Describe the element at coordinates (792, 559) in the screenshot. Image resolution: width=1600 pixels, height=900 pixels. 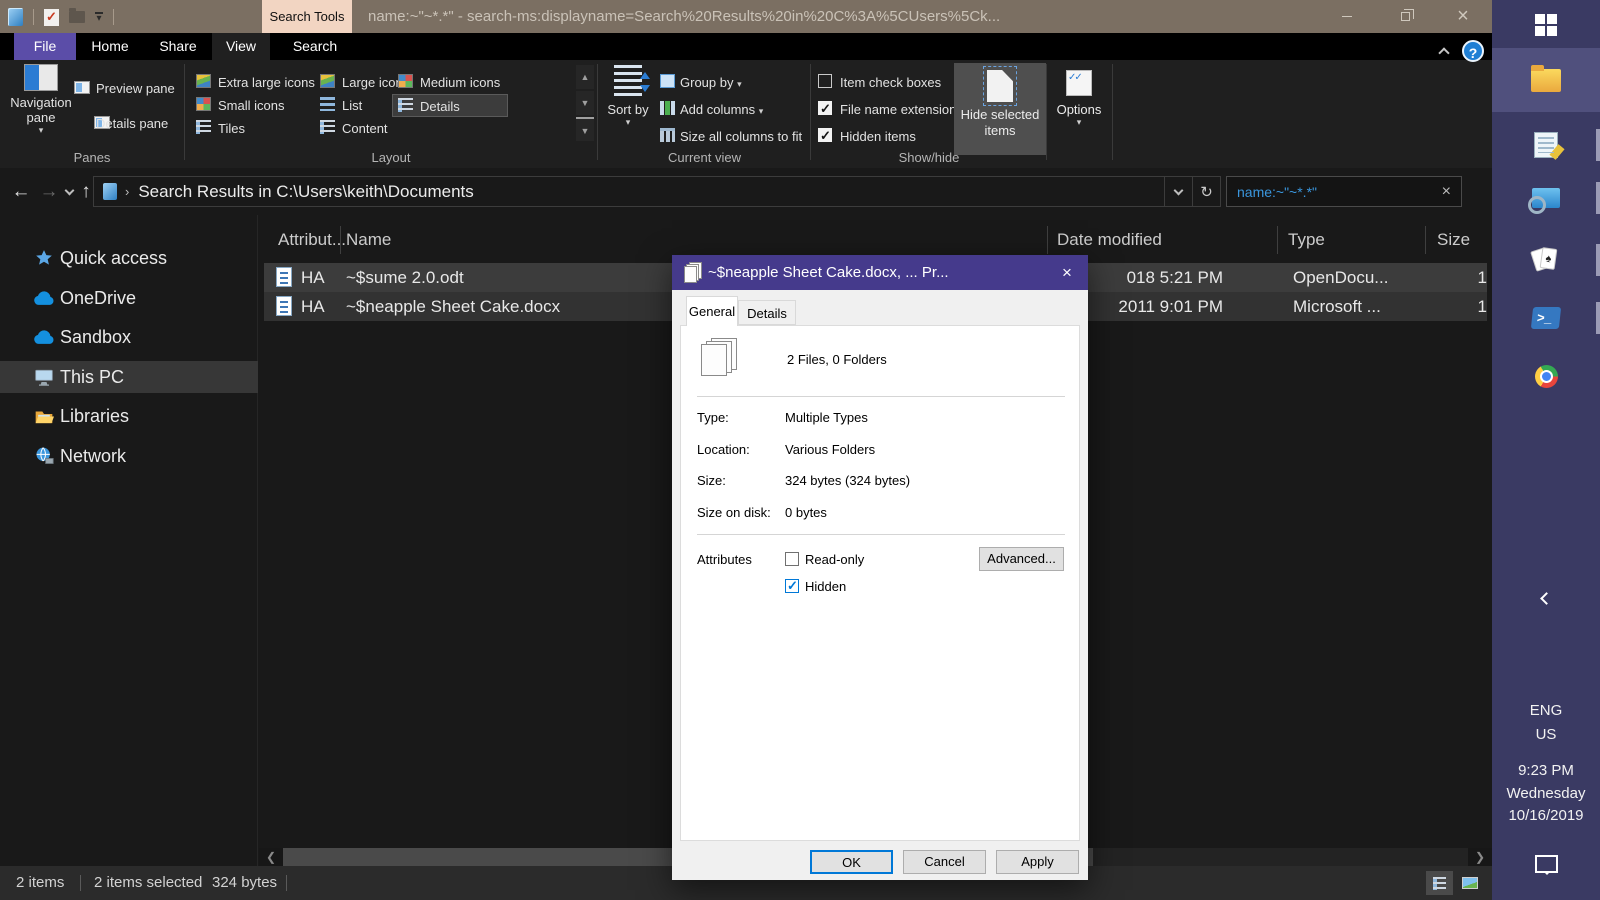
I see `read-only-checkbox` at that location.